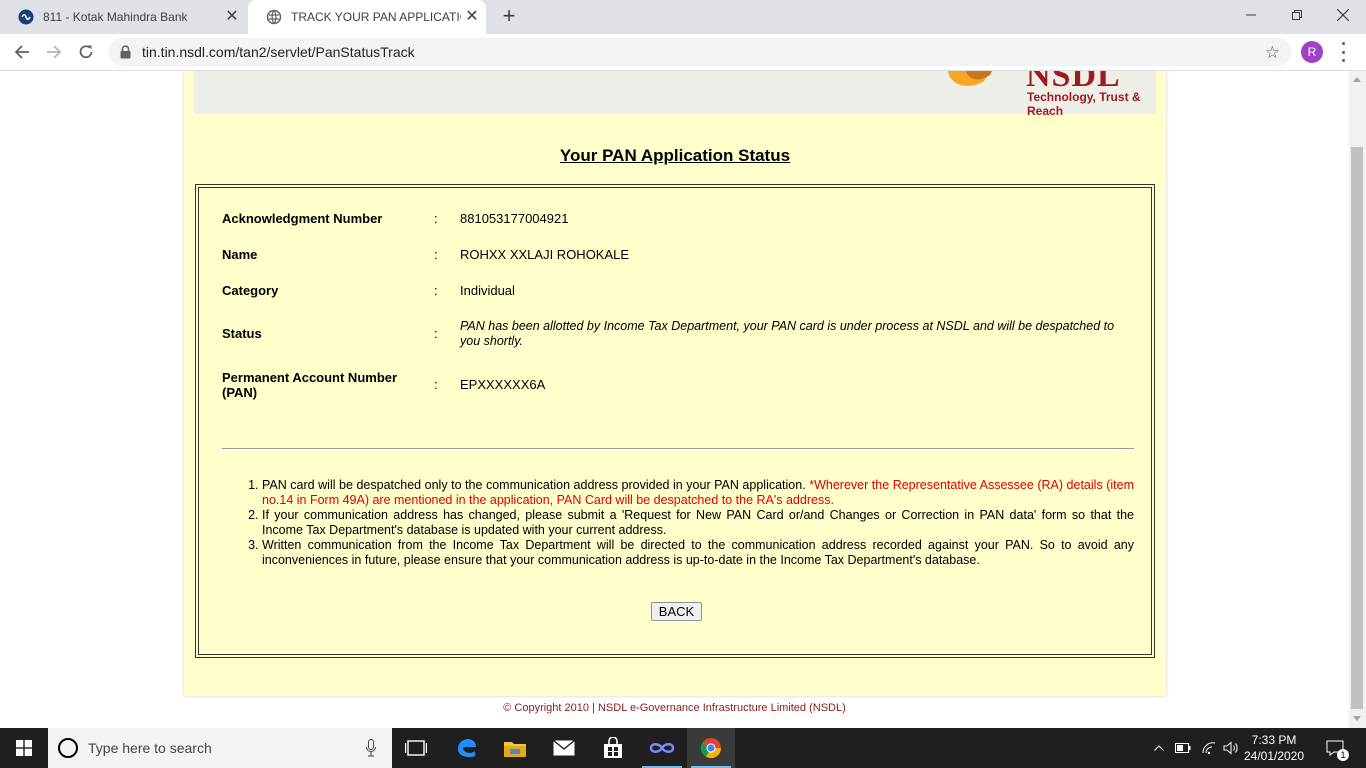 The width and height of the screenshot is (1366, 768). What do you see at coordinates (676, 611) in the screenshot?
I see `back-button: BACK` at bounding box center [676, 611].